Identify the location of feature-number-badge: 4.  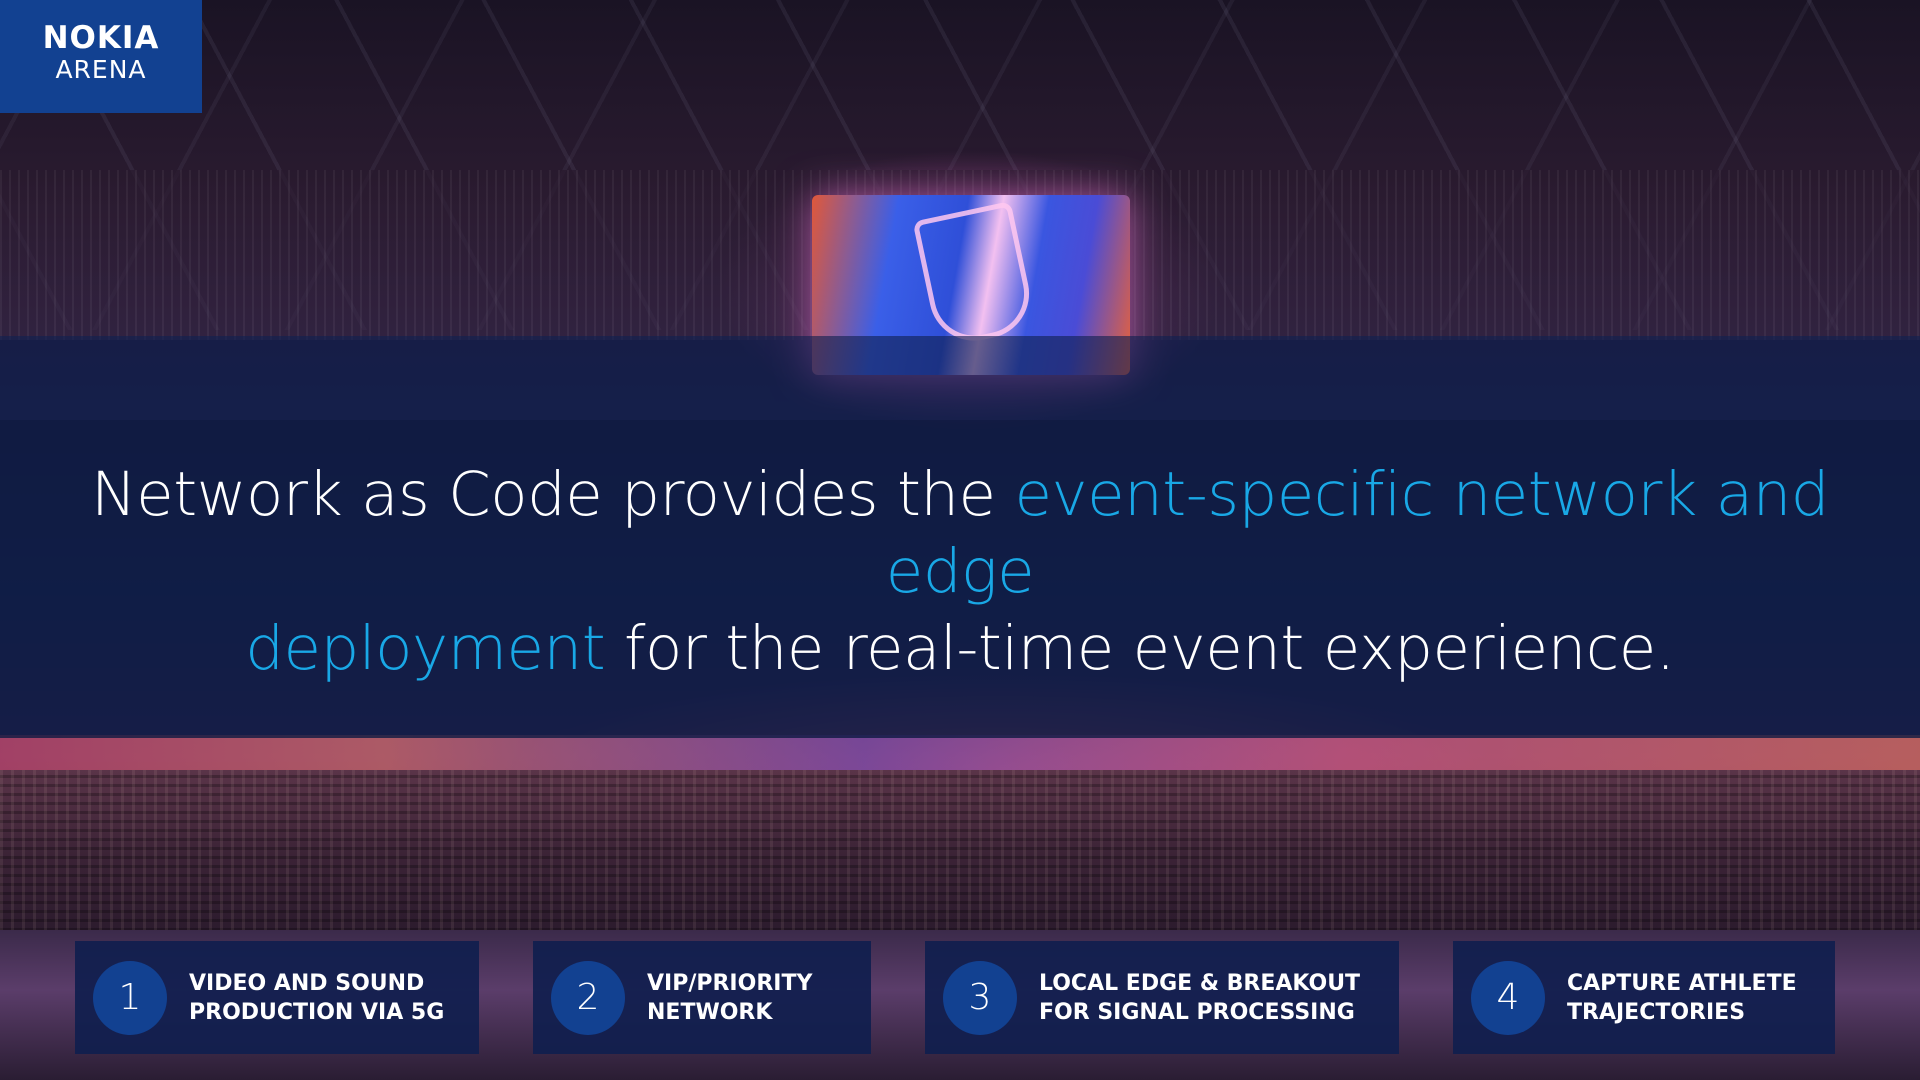
(1508, 997).